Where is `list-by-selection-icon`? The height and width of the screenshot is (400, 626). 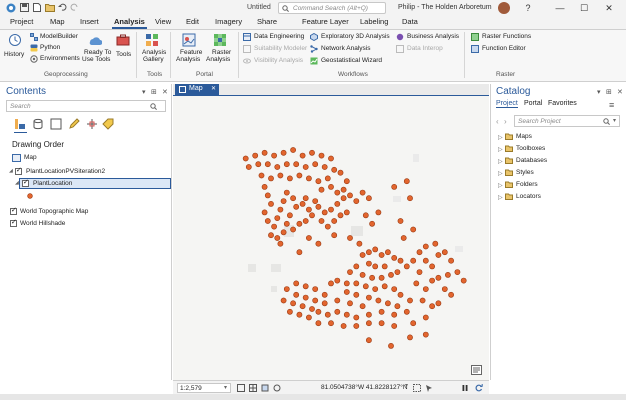 list-by-selection-icon is located at coordinates (56, 124).